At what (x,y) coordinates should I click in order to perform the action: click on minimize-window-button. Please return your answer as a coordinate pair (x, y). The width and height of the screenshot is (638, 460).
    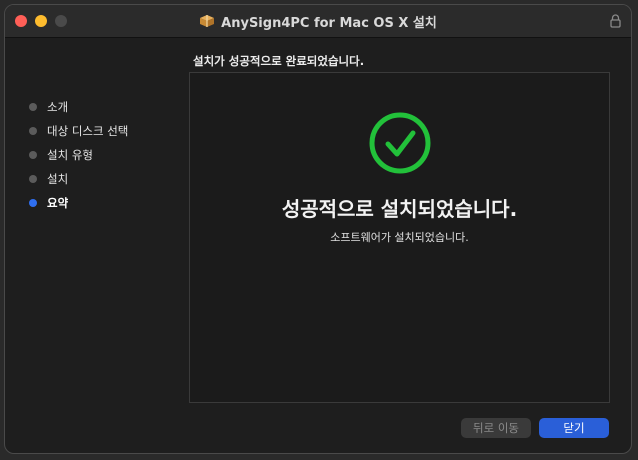
    Looking at the image, I should click on (41, 21).